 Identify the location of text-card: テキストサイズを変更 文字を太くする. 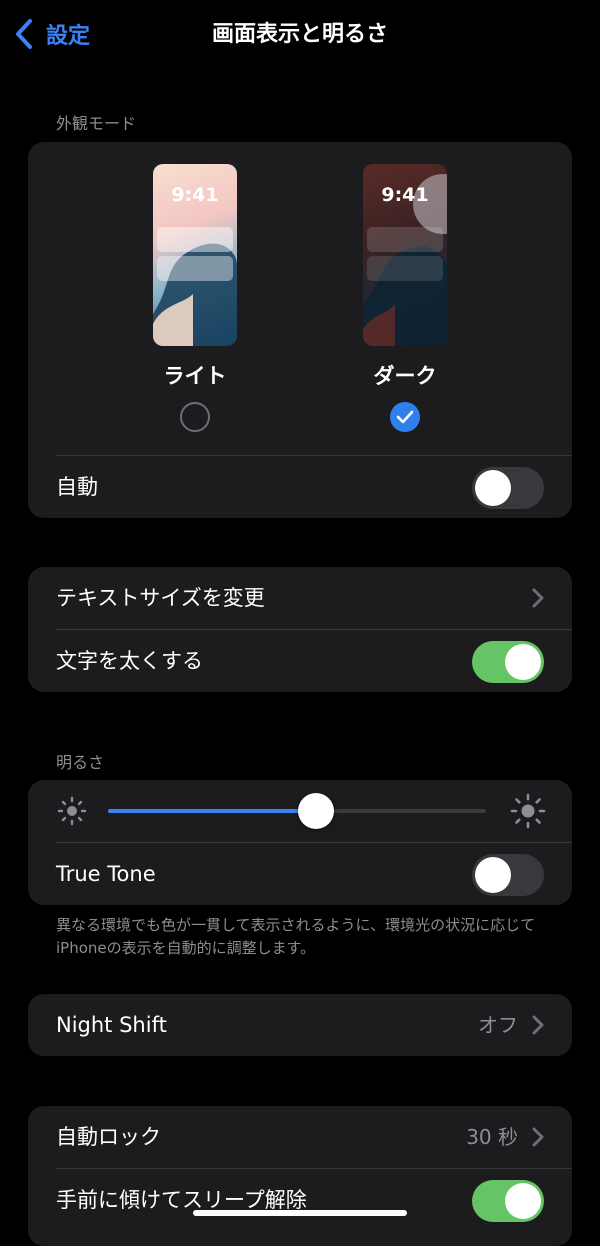
(300, 629).